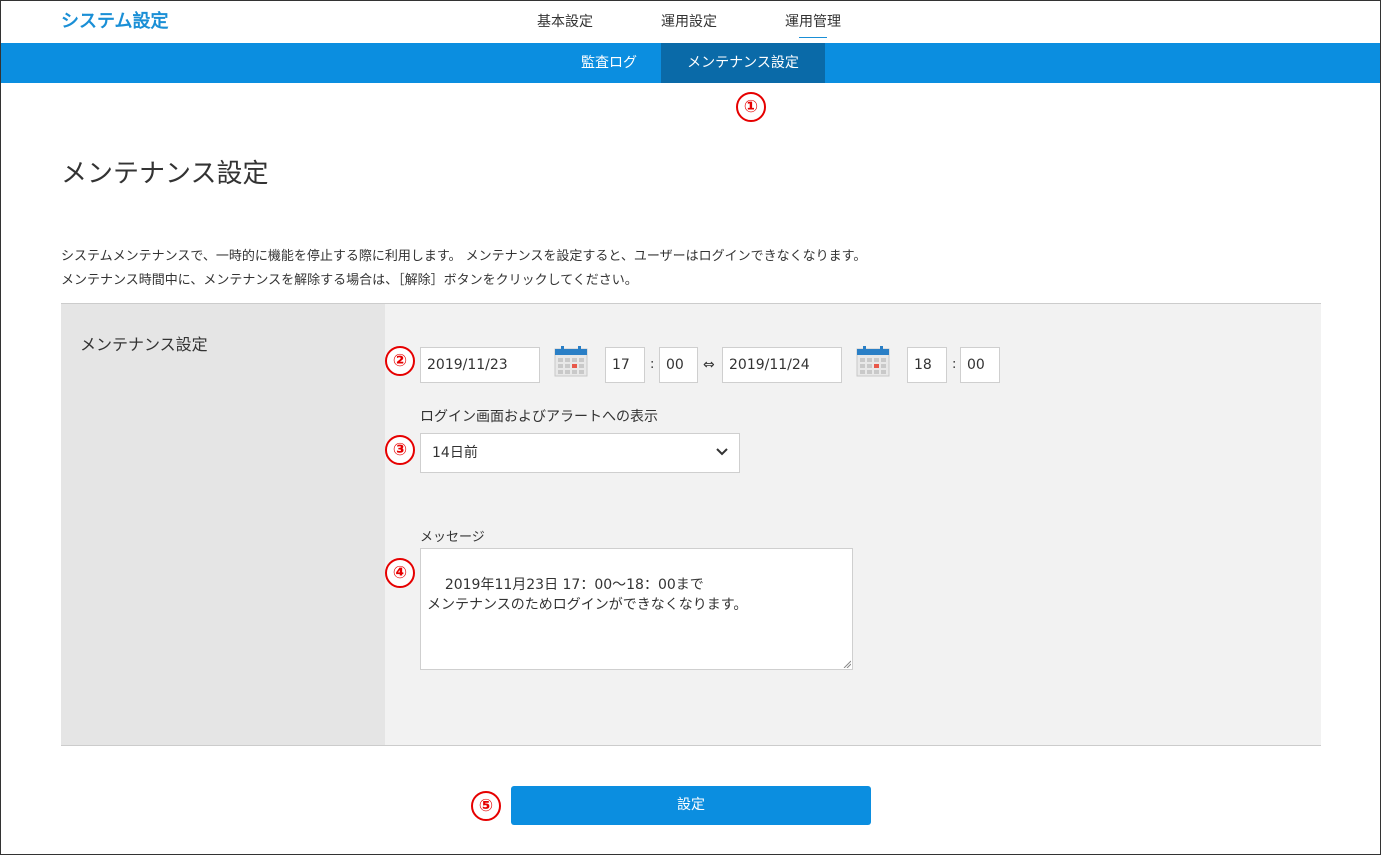 The height and width of the screenshot is (855, 1381). What do you see at coordinates (486, 806) in the screenshot?
I see `annotation-marker-5: ⑤` at bounding box center [486, 806].